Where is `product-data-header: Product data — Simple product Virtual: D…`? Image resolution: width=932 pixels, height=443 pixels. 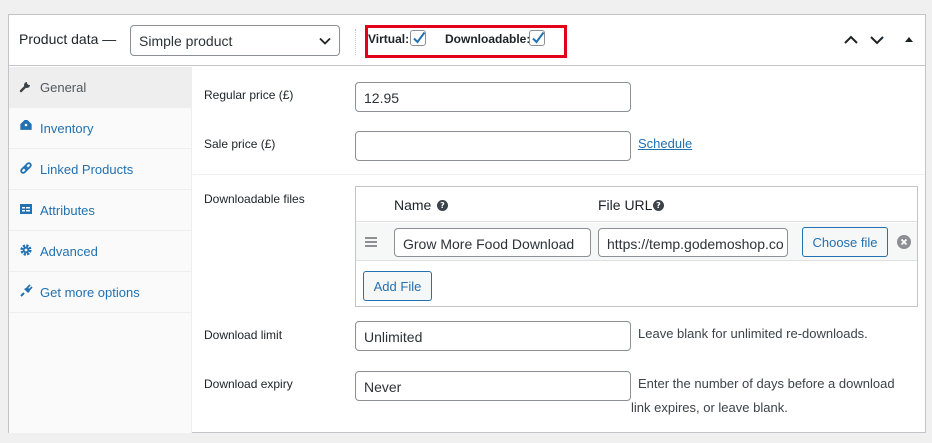 product-data-header: Product data — Simple product Virtual: D… is located at coordinates (467, 40).